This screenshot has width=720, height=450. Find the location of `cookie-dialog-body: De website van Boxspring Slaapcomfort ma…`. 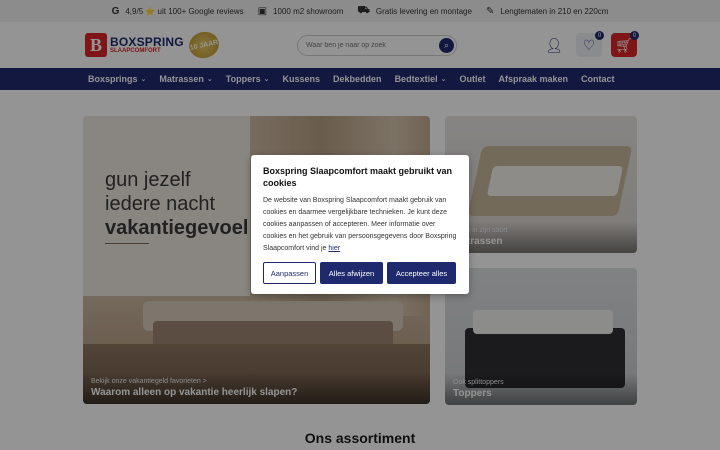

cookie-dialog-body: De website van Boxspring Slaapcomfort ma… is located at coordinates (360, 225).